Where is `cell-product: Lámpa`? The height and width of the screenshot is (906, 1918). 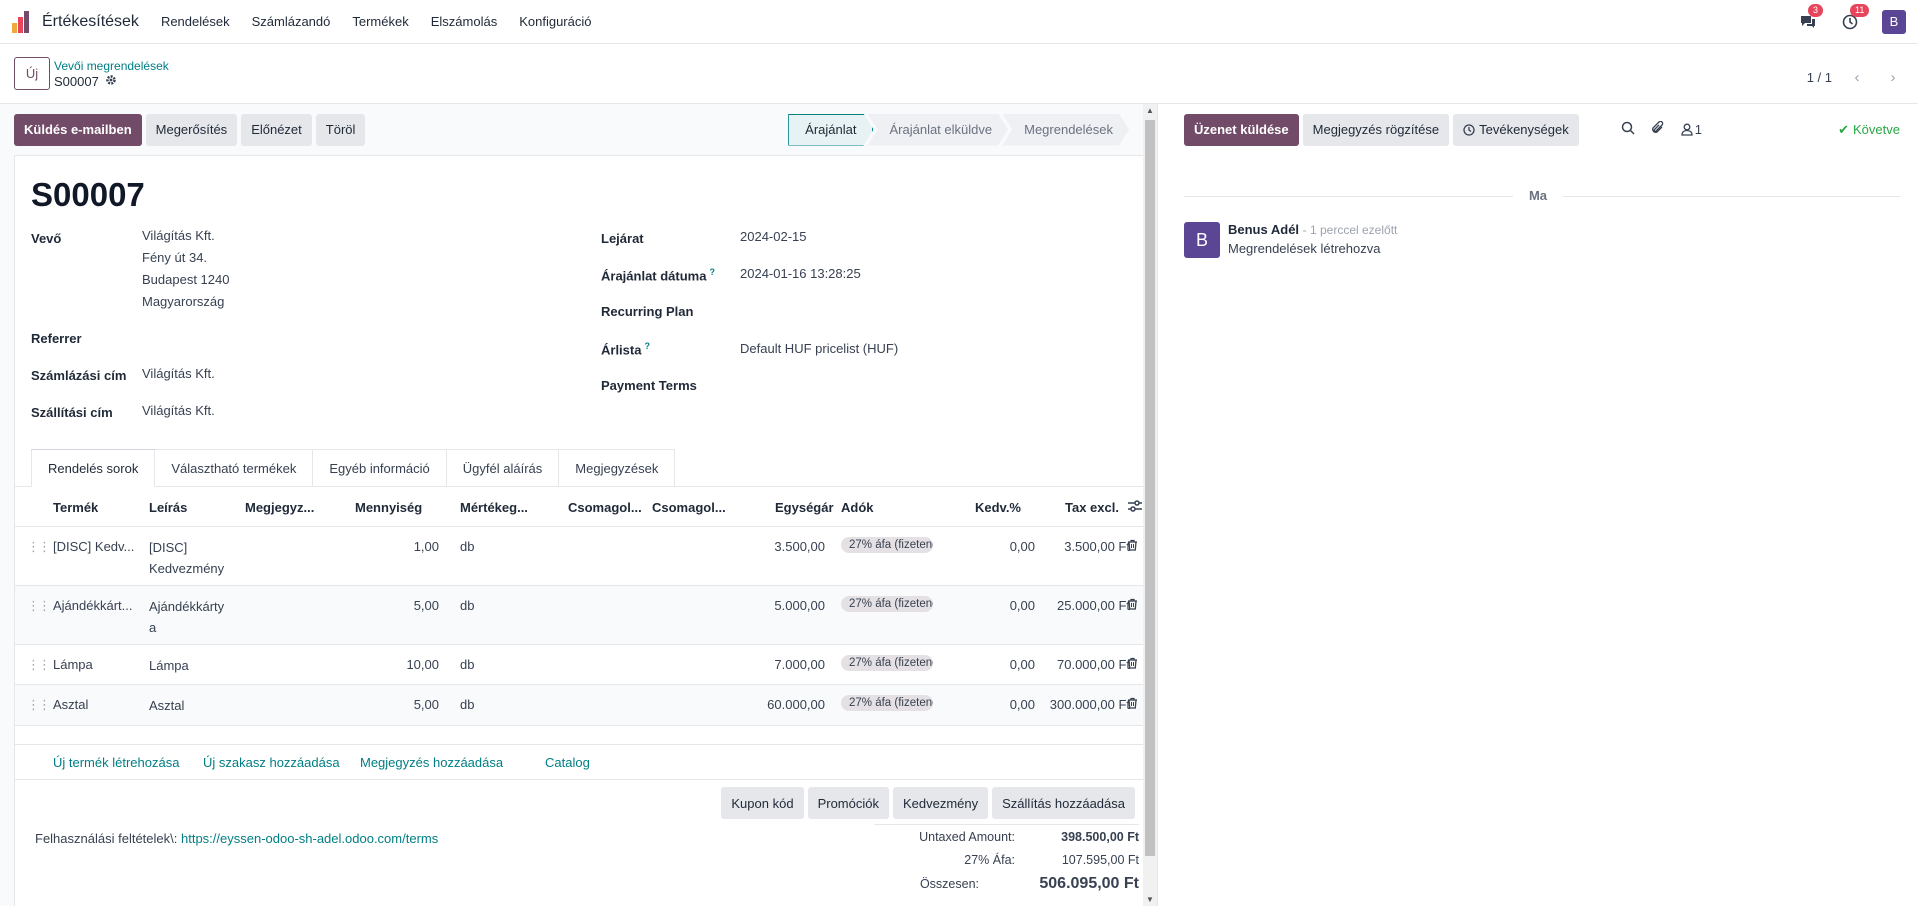 cell-product: Lámpa is located at coordinates (97, 664).